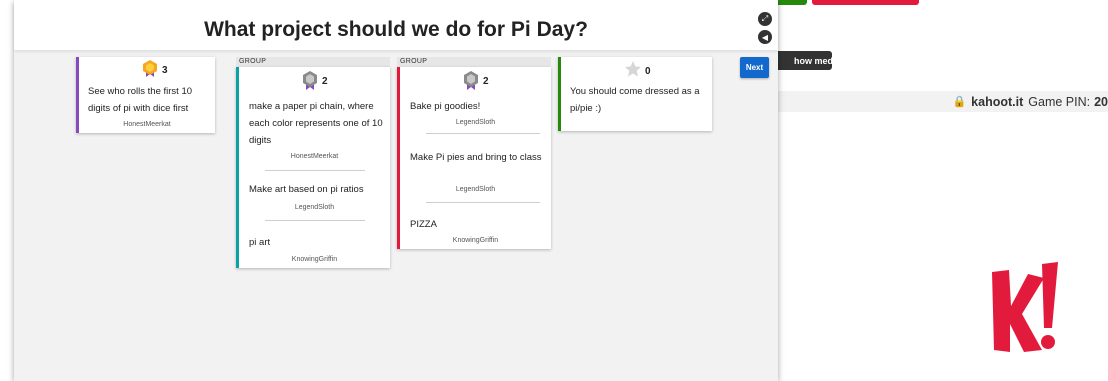 Image resolution: width=1108 pixels, height=381 pixels. I want to click on idea-text: Make art based on pi ratios, so click(306, 189).